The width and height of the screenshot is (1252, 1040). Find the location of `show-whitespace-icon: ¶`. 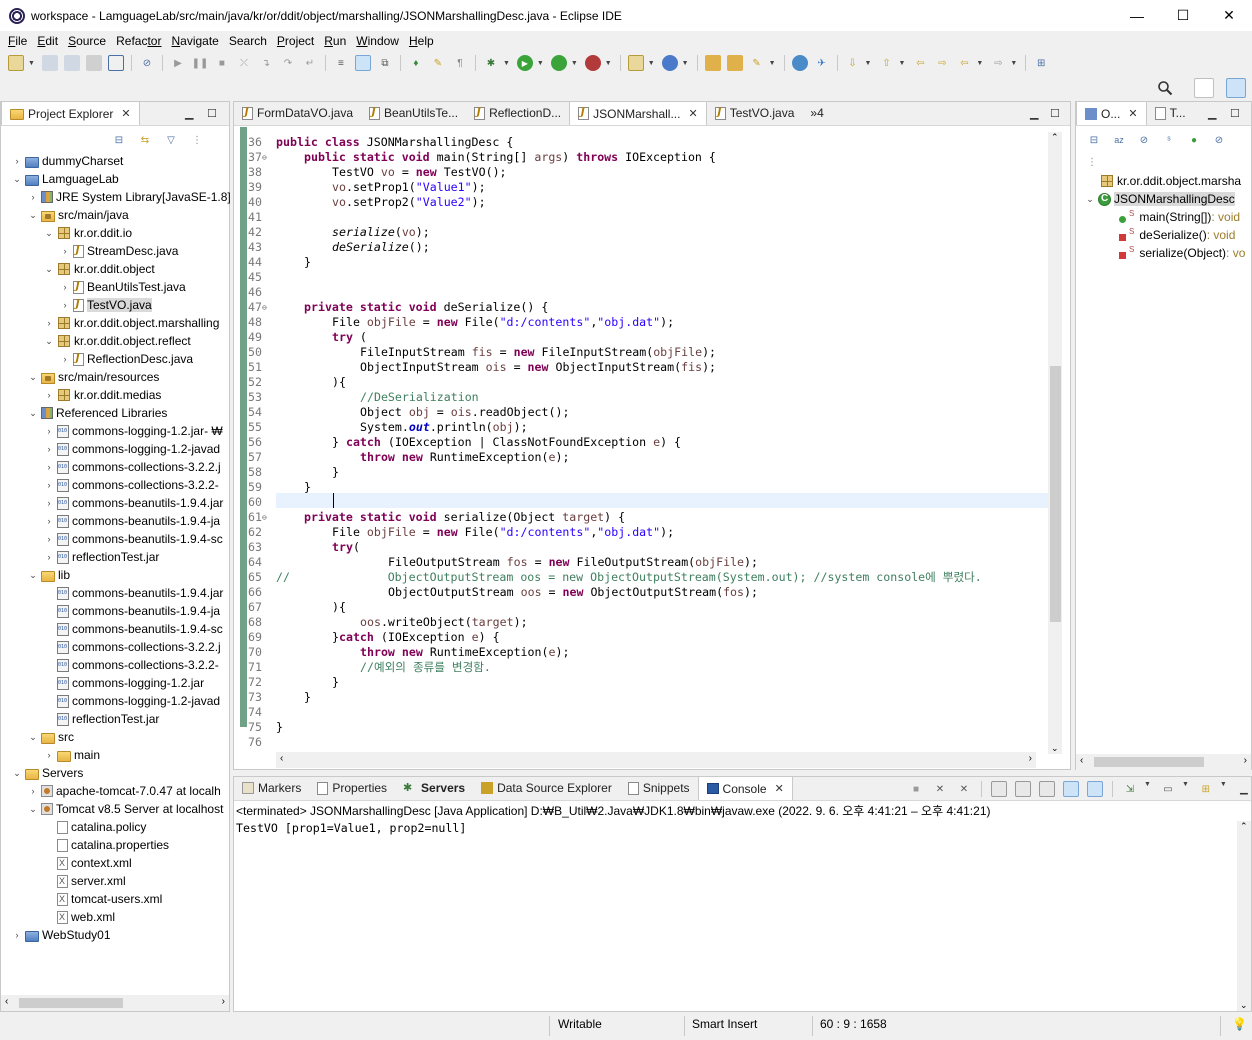

show-whitespace-icon: ¶ is located at coordinates (460, 63).